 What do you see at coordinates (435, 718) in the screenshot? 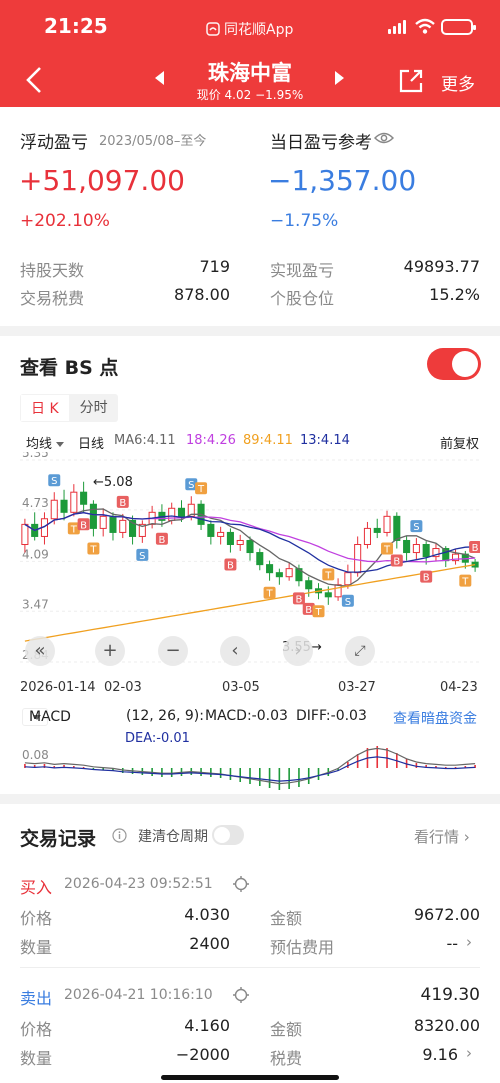
I see `dark-pool-link: 查看暗盘资金` at bounding box center [435, 718].